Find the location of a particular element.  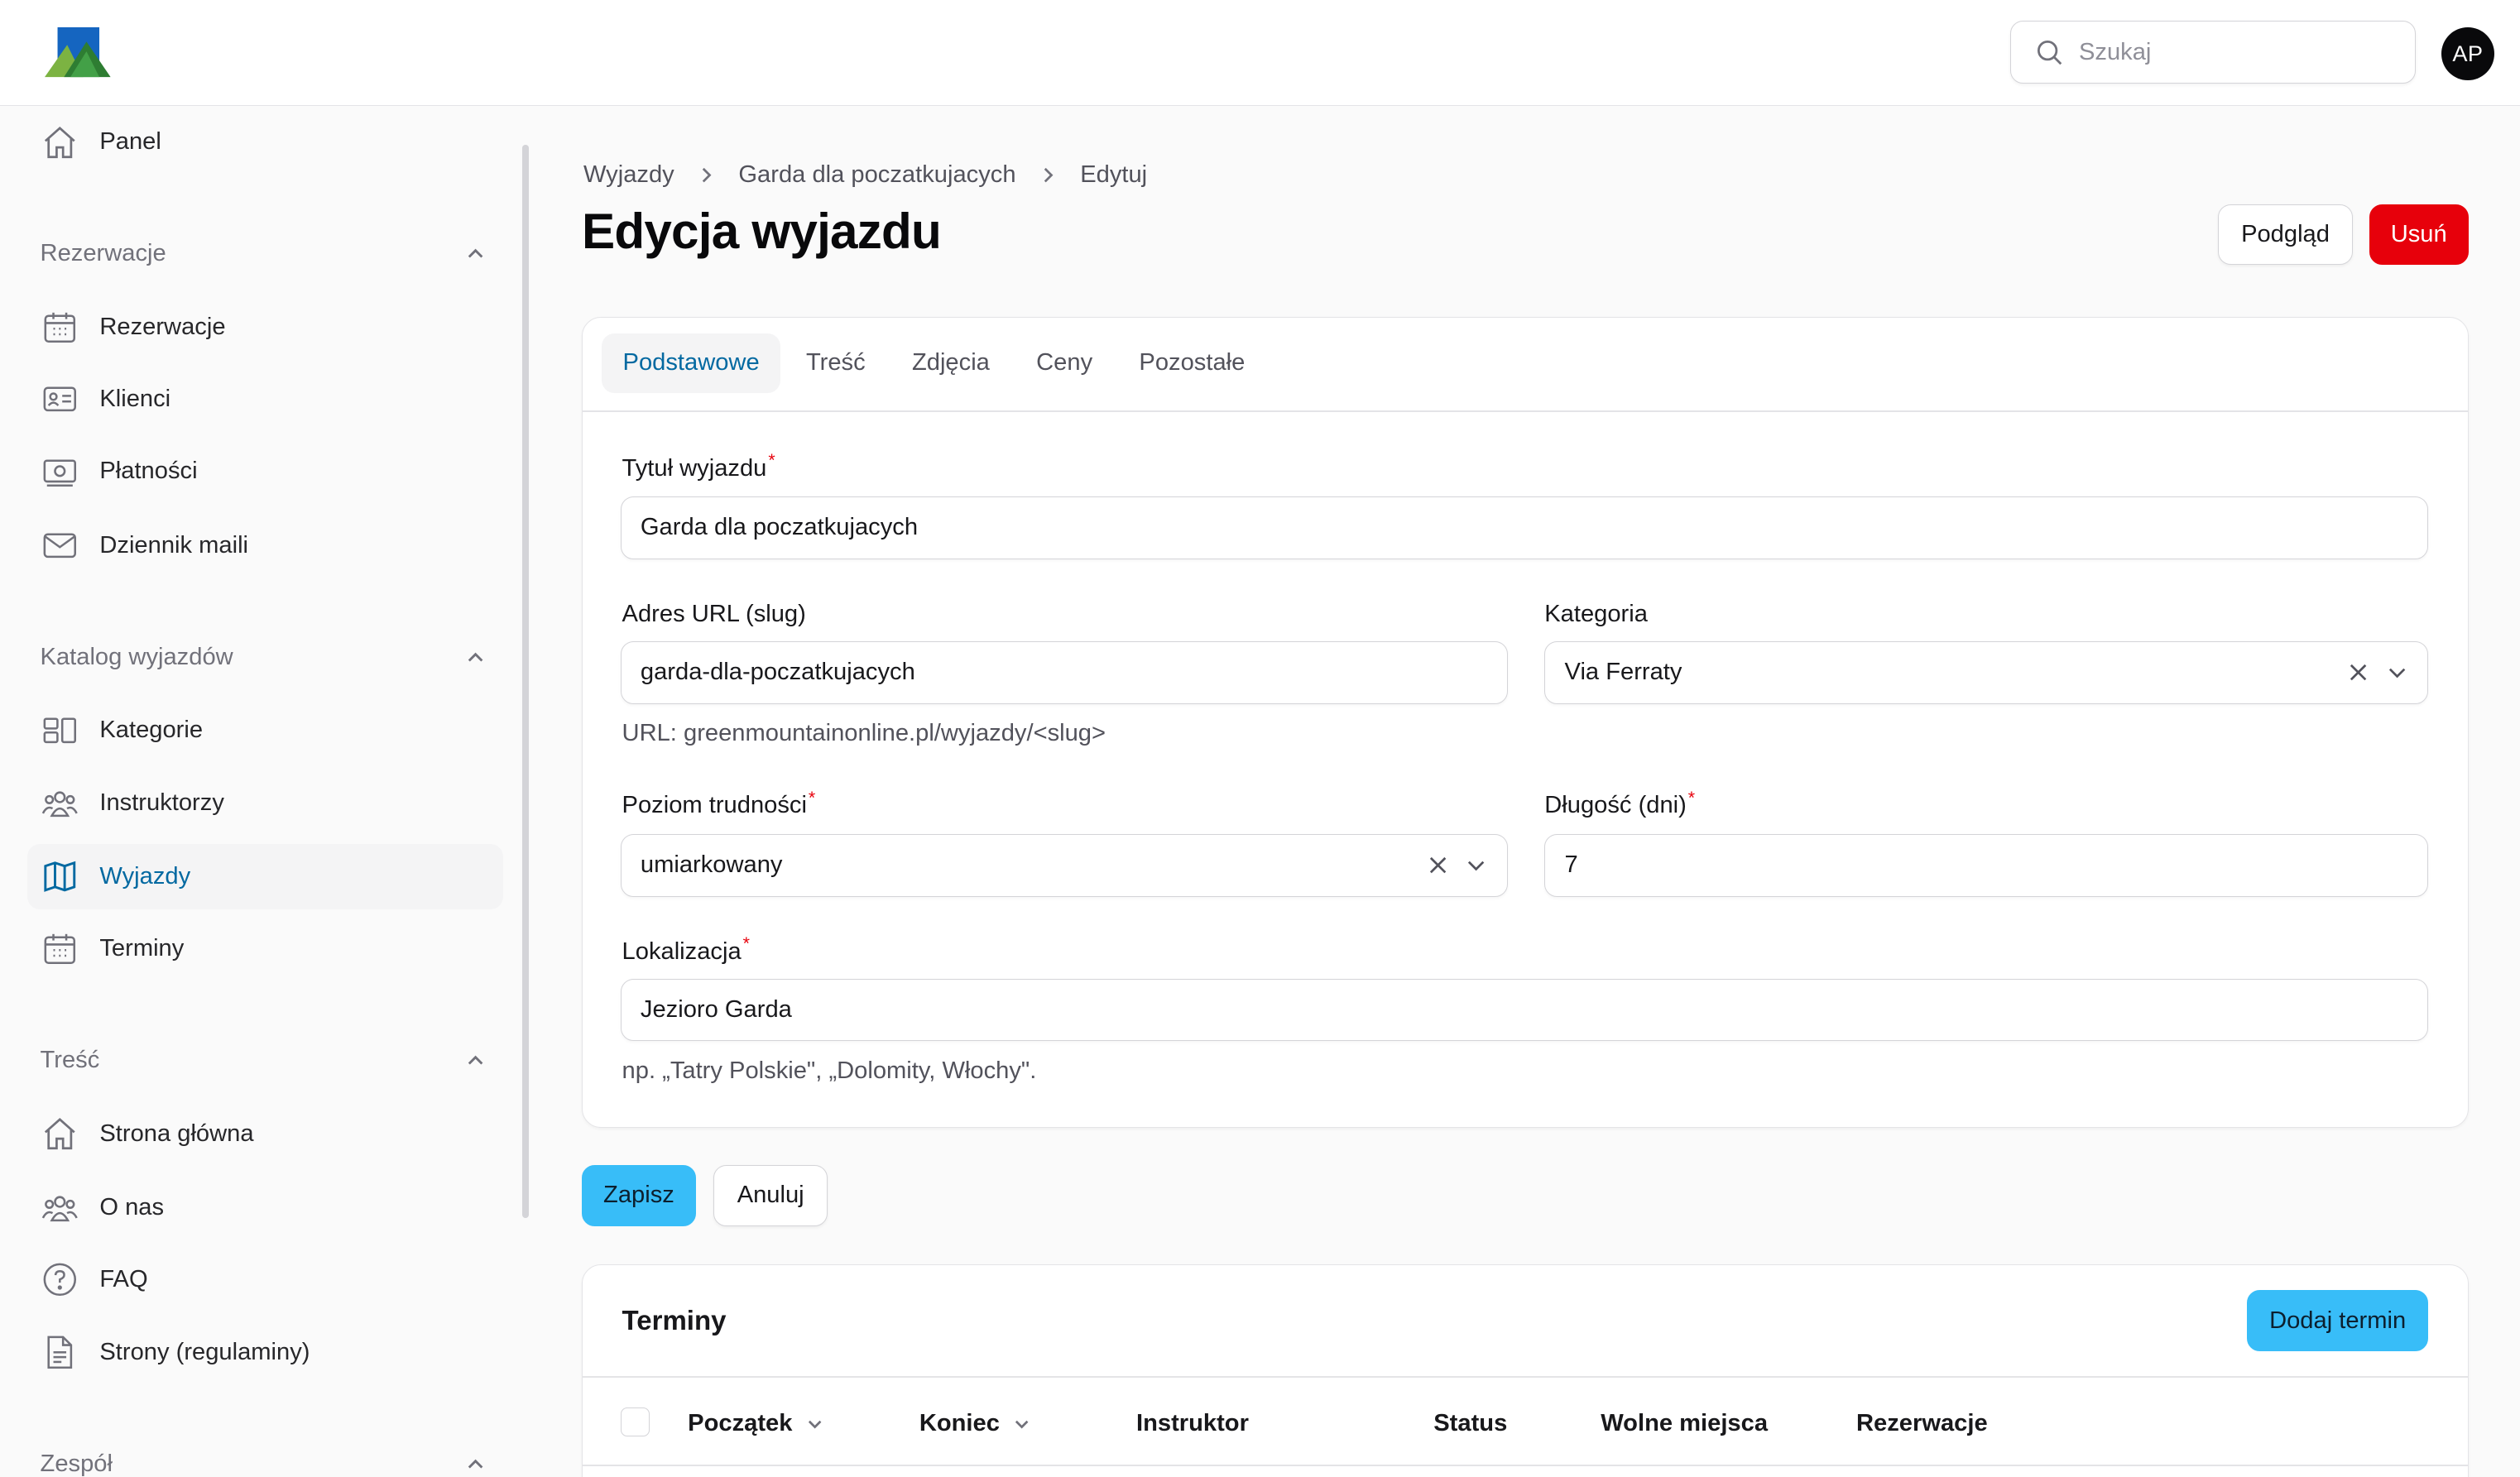

category-label: Kategoria is located at coordinates (1596, 614).